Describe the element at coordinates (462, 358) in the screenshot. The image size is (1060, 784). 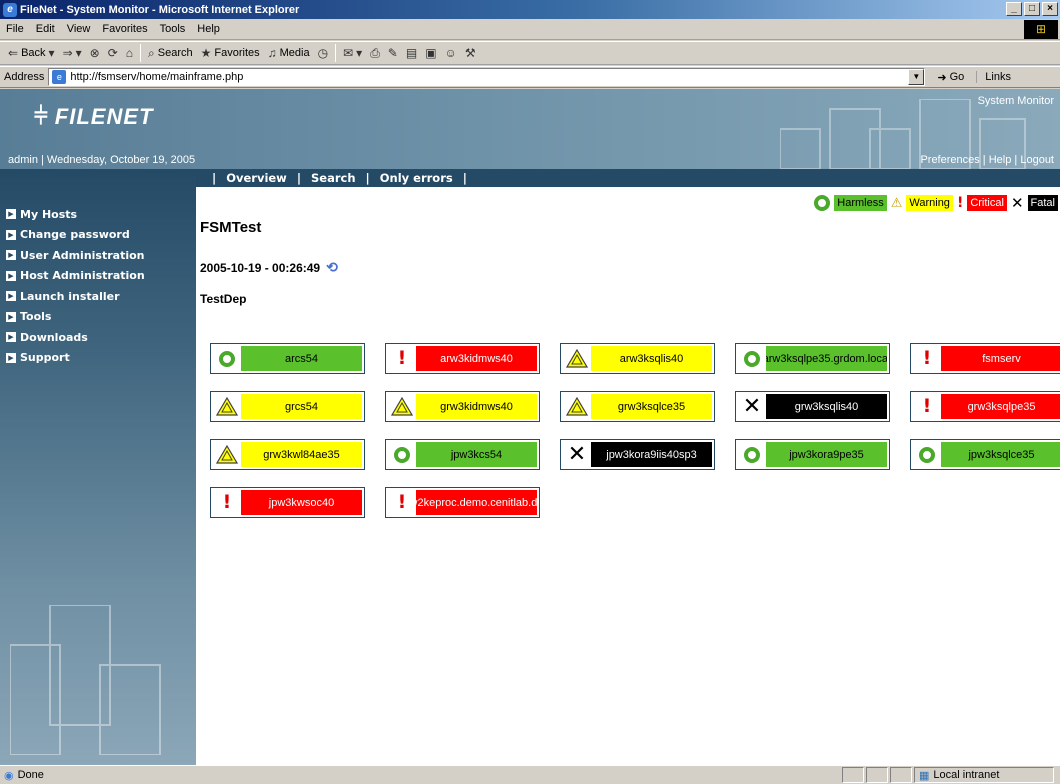
I see `host-card: ! arw3kidmws40` at that location.